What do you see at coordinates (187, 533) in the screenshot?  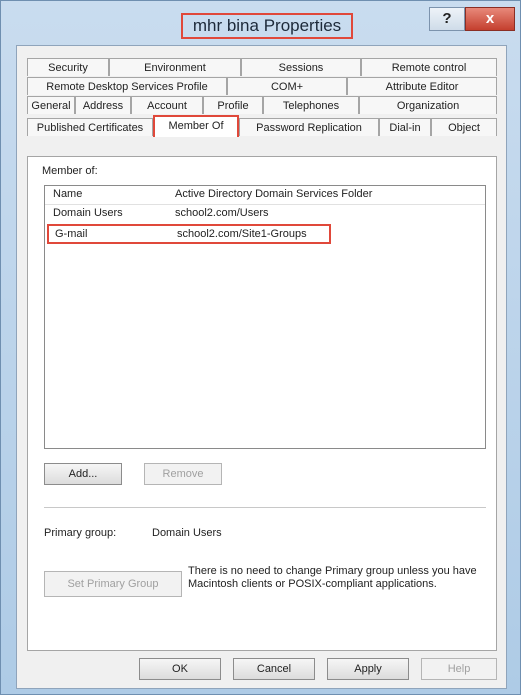 I see `primary-group-value: Domain Users` at bounding box center [187, 533].